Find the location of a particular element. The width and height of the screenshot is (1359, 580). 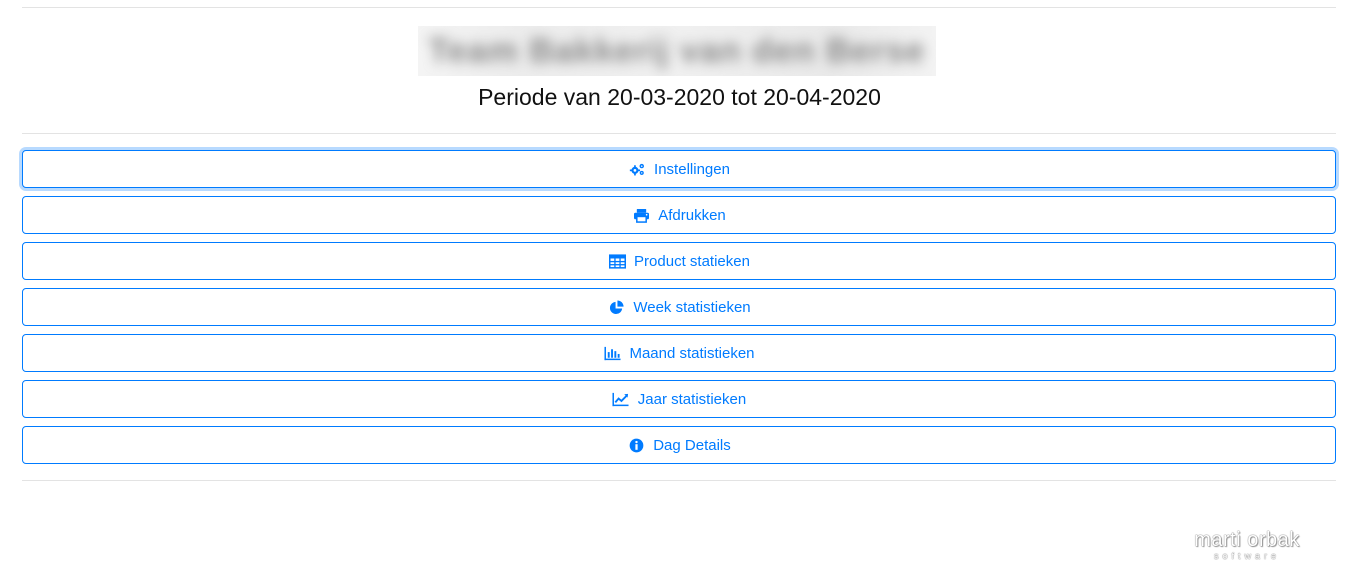

header-divider is located at coordinates (679, 133).